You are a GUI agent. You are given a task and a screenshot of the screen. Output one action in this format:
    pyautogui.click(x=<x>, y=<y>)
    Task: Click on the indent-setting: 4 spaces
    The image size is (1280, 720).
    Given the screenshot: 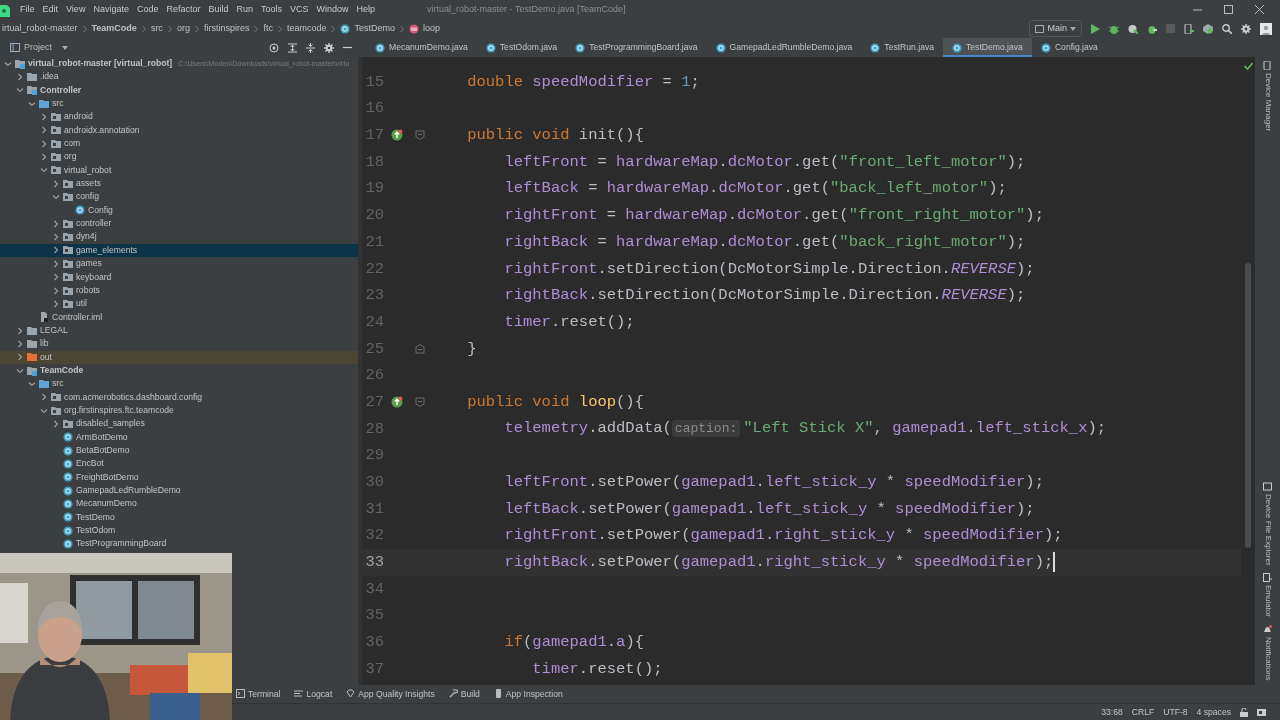 What is the action you would take?
    pyautogui.click(x=1213, y=712)
    